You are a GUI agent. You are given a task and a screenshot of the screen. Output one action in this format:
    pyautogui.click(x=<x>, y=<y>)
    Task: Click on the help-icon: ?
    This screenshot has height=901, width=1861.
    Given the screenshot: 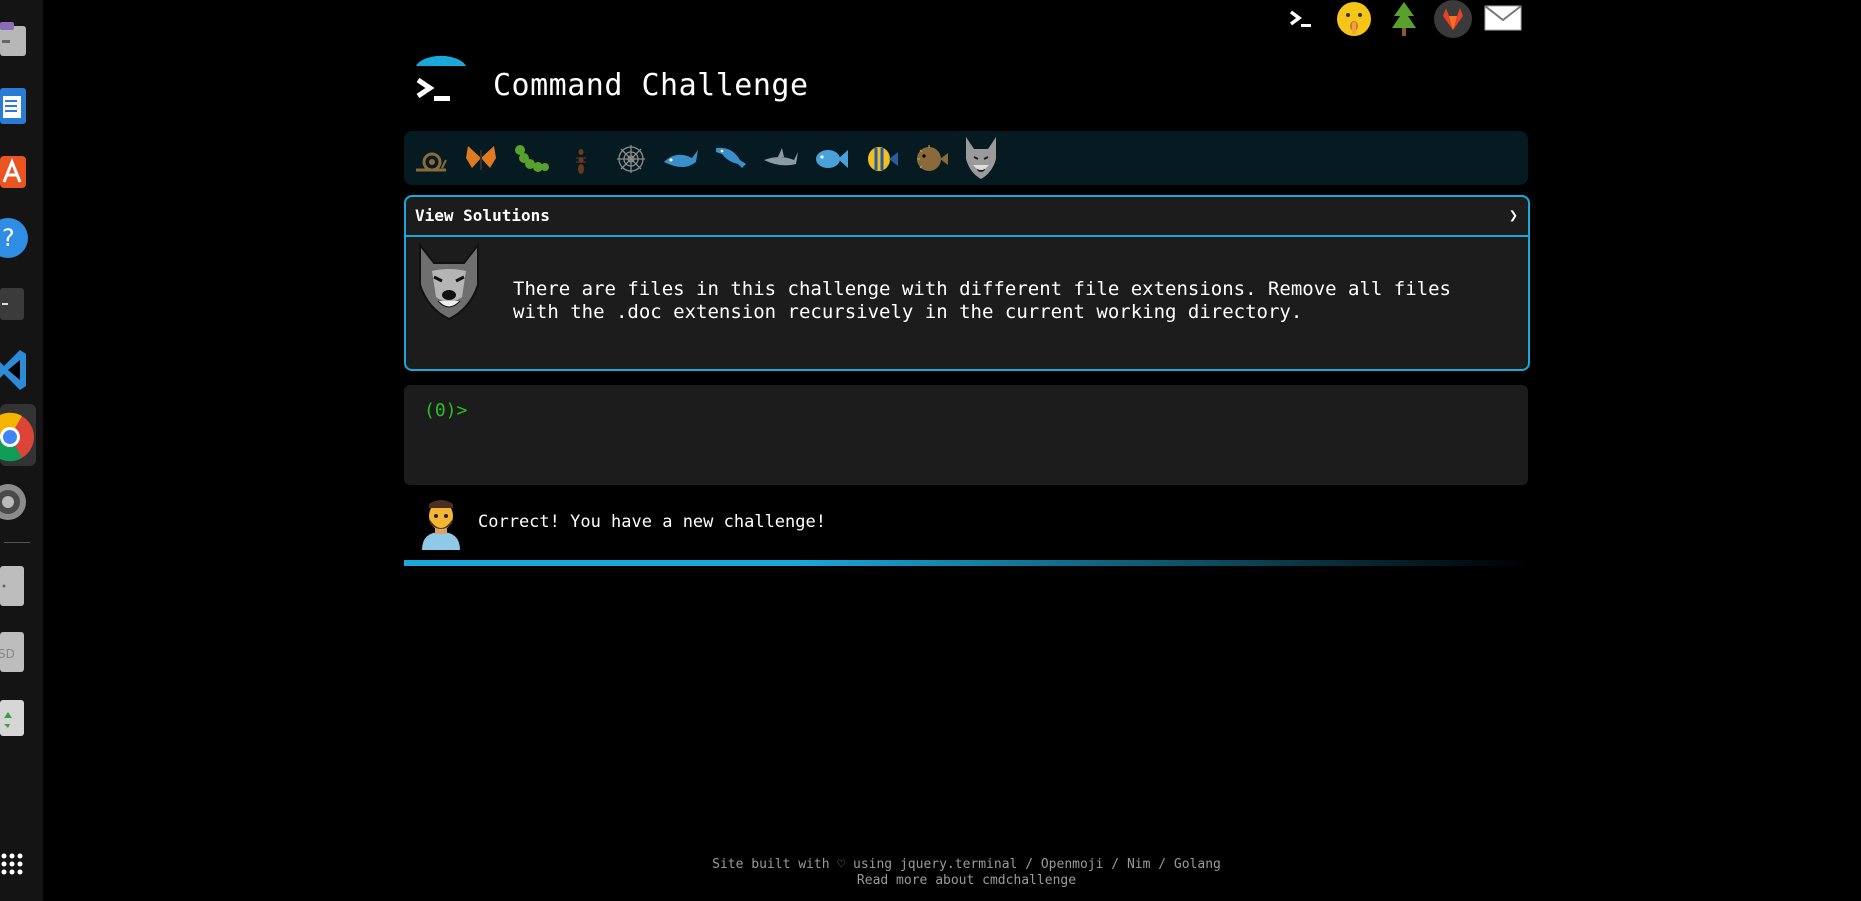 What is the action you would take?
    pyautogui.click(x=14, y=238)
    